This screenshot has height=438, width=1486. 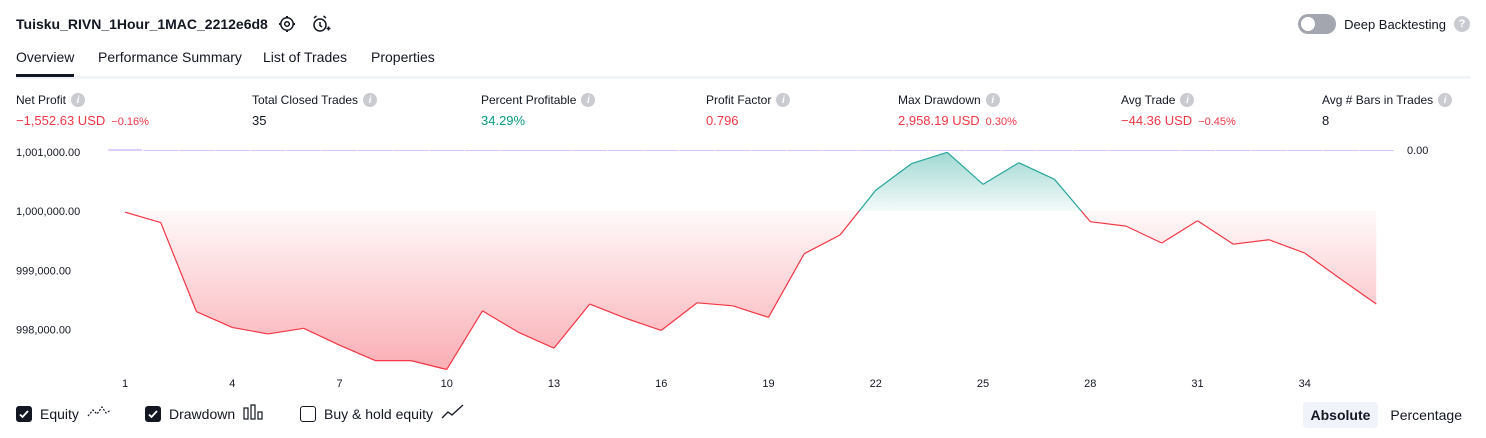 I want to click on buy-hold-label: Buy & hold equity, so click(x=378, y=413).